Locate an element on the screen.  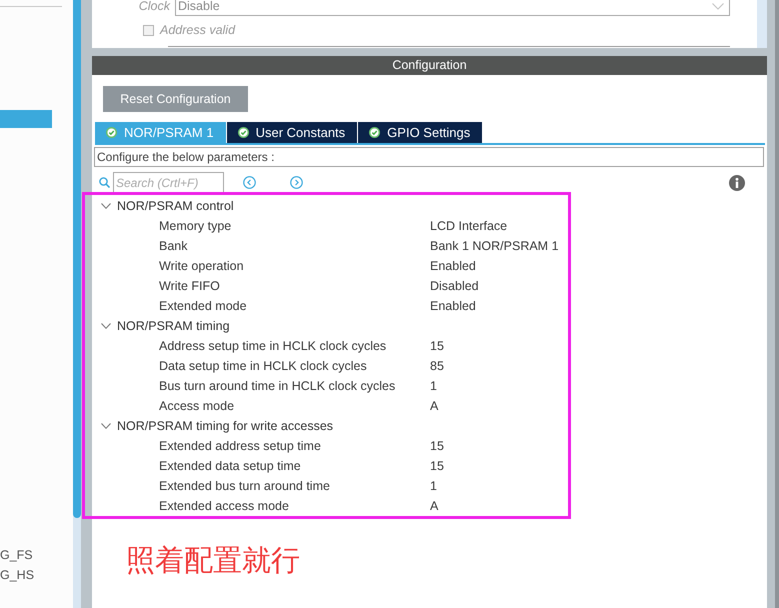
parameter-name: Bank is located at coordinates (173, 246).